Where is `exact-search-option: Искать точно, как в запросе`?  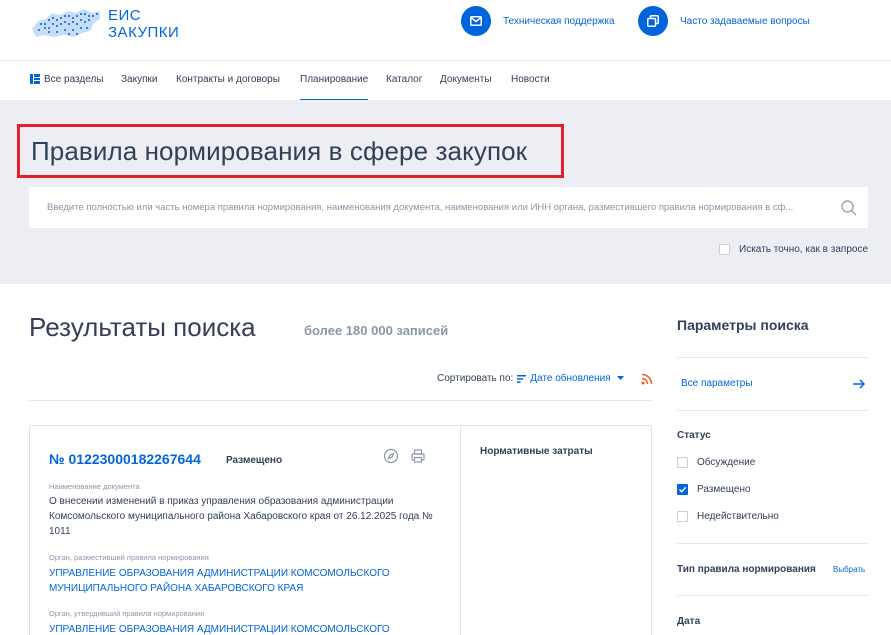 exact-search-option: Искать точно, как в запросе is located at coordinates (793, 249).